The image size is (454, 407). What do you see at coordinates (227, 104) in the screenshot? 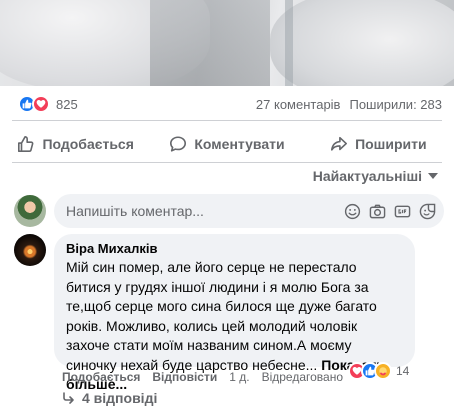
I see `post-stats: 825 27 коментарів Поширили: 283` at bounding box center [227, 104].